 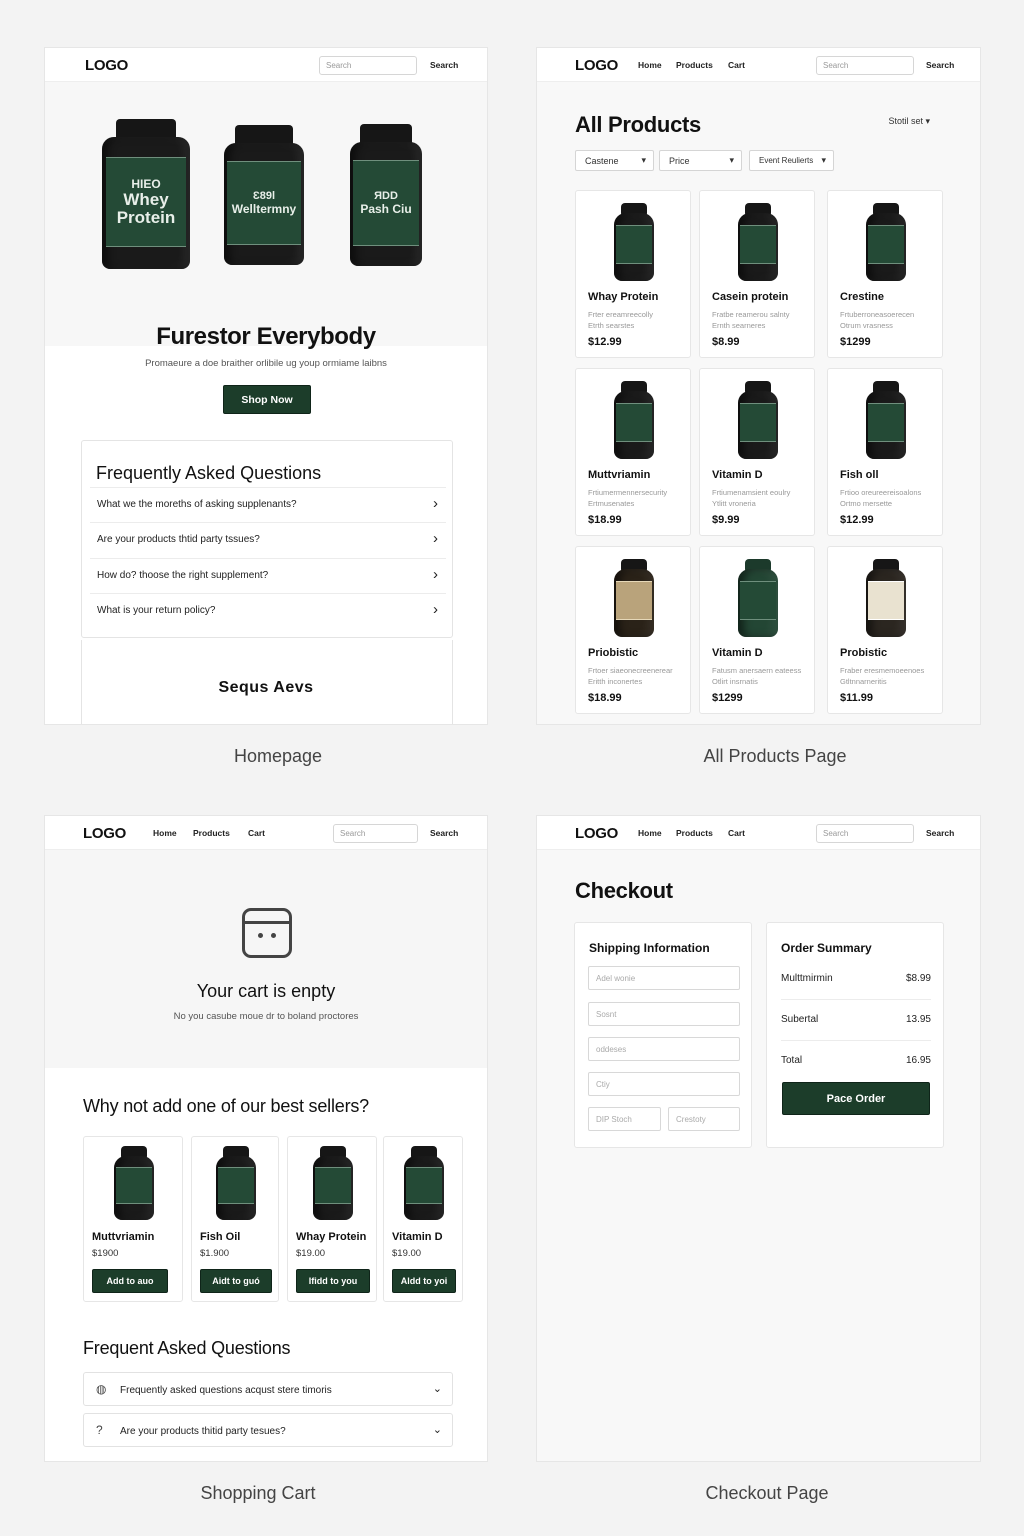 I want to click on top-nav: LOGO Home Products Cart Search Search, so click(x=266, y=833).